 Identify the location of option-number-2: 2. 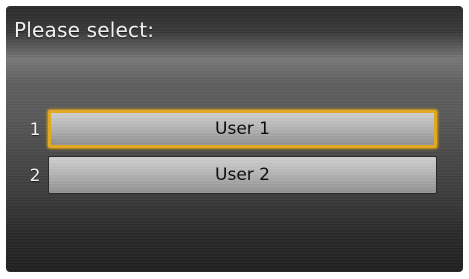
(35, 176).